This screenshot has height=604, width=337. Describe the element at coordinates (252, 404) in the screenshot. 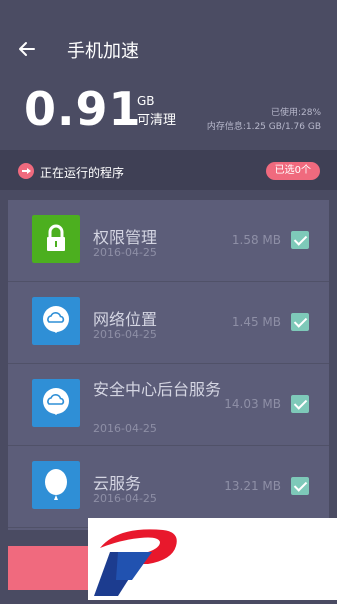

I see `app-size: 14.03 MB` at that location.